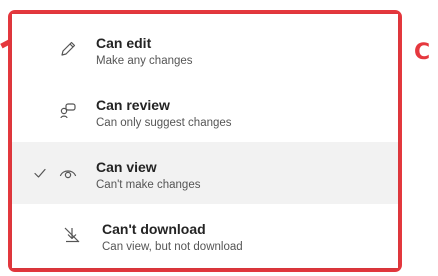 The image size is (438, 276). I want to click on no-download-icon, so click(72, 235).